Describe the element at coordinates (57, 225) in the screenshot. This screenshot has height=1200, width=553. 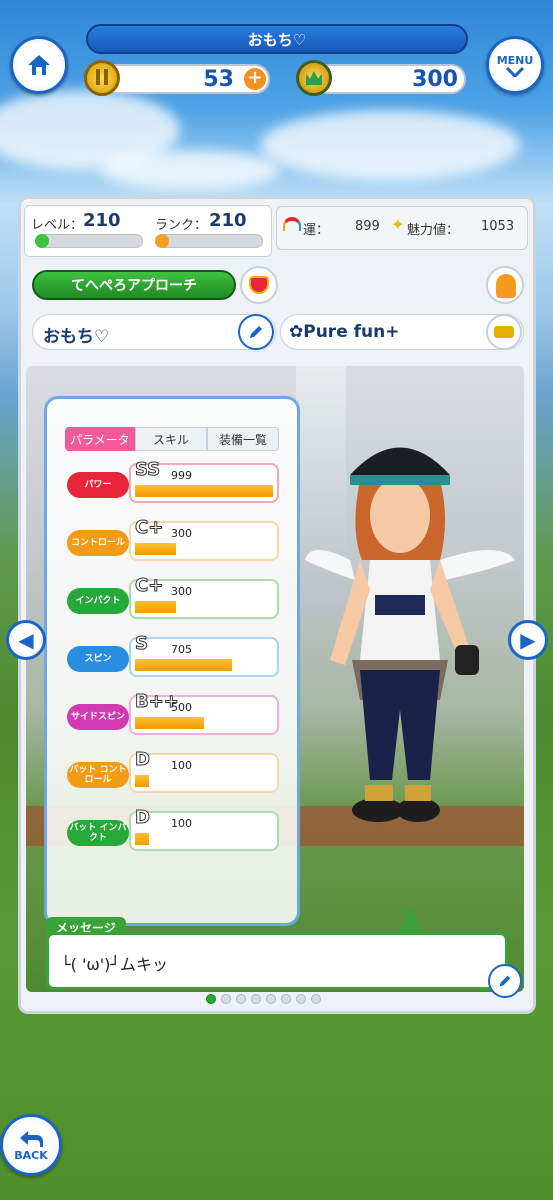
I see `level-label: レベル：` at that location.